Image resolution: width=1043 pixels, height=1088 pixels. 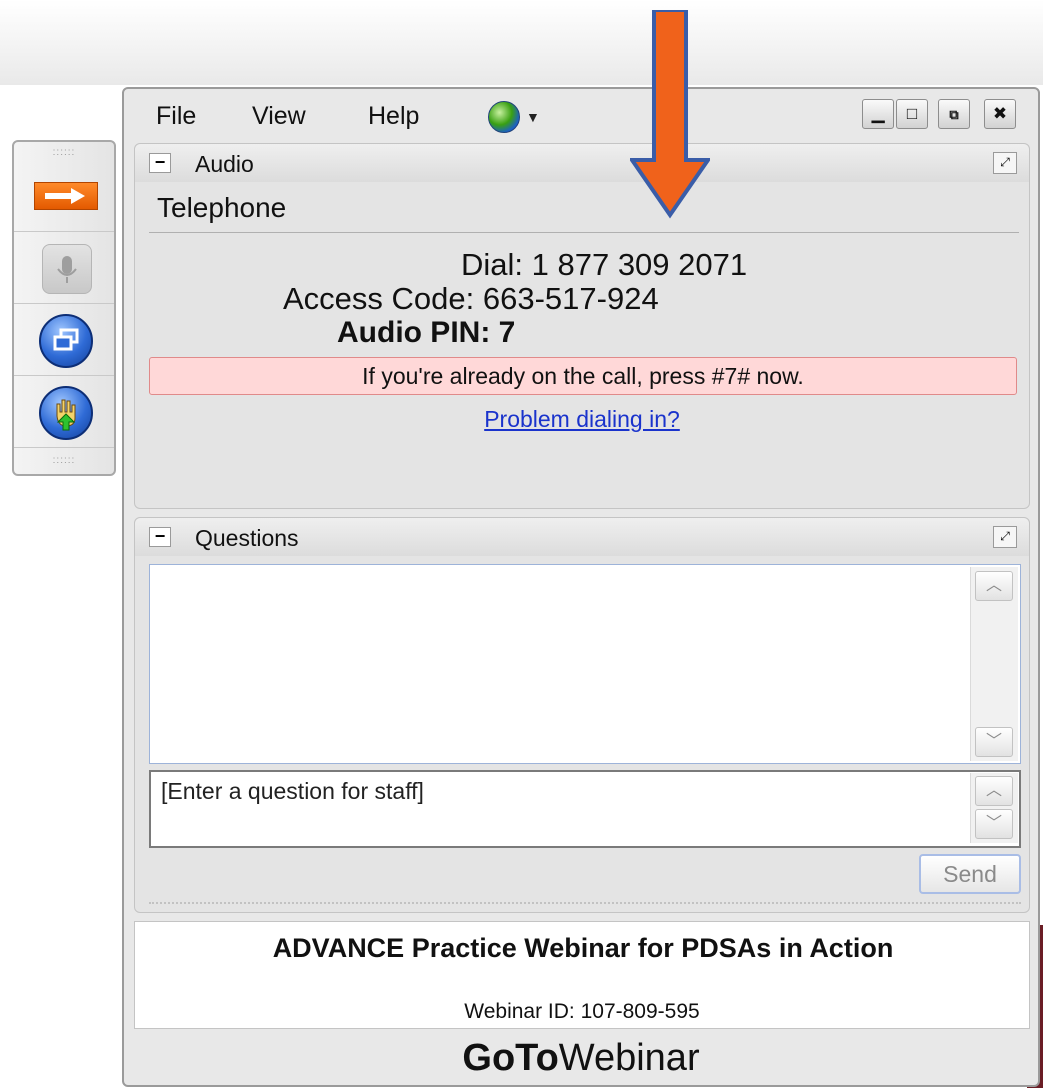 What do you see at coordinates (670, 114) in the screenshot?
I see `annotation-arrow` at bounding box center [670, 114].